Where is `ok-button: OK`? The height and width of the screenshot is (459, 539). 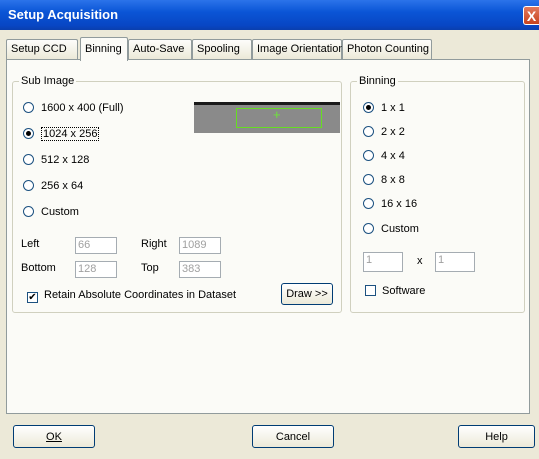
ok-button: OK is located at coordinates (54, 436).